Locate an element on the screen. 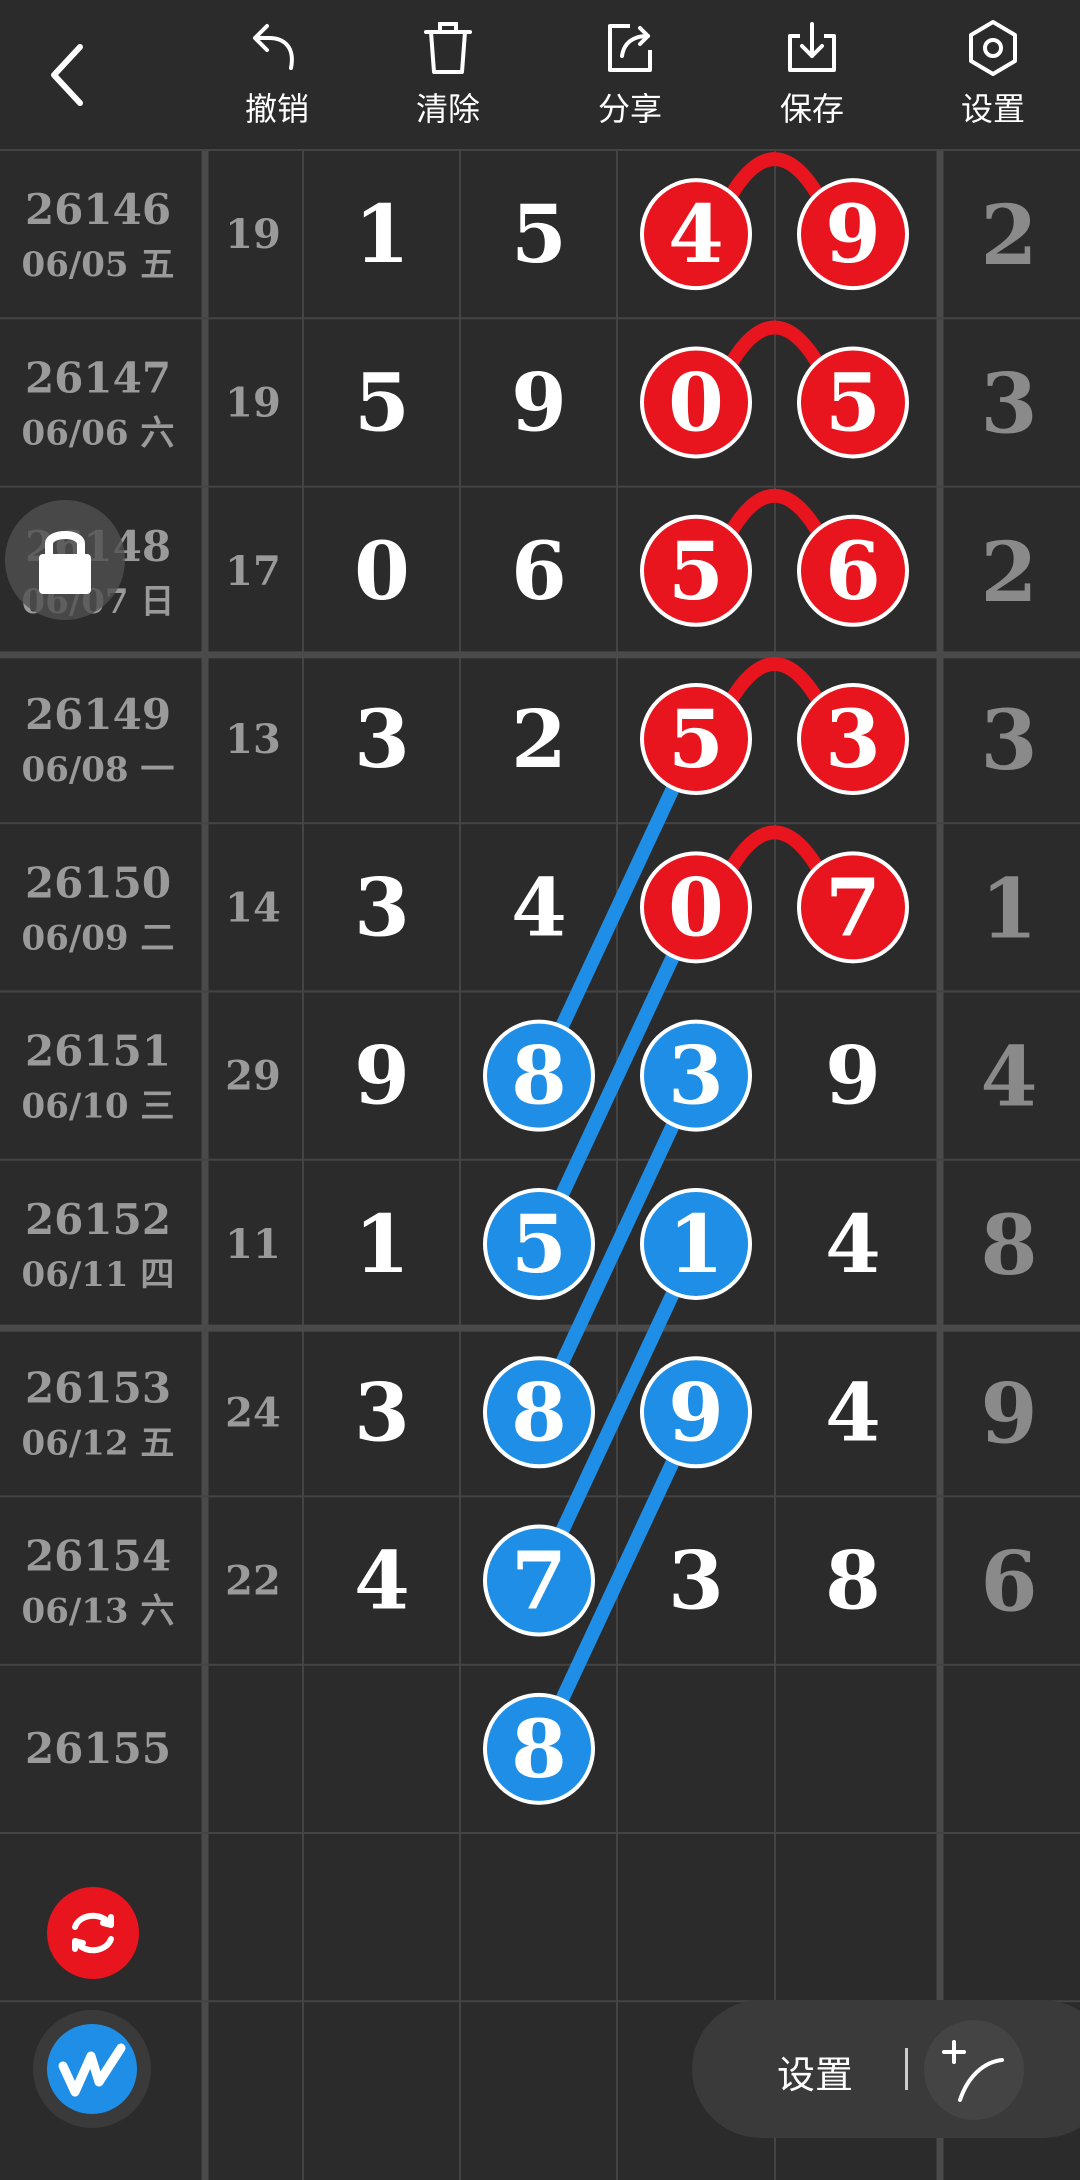  blue-ball: 3 is located at coordinates (696, 1075).